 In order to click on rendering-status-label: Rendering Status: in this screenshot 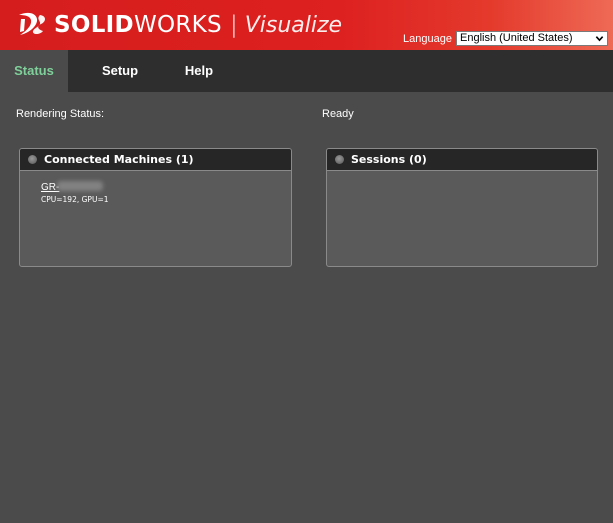, I will do `click(60, 114)`.